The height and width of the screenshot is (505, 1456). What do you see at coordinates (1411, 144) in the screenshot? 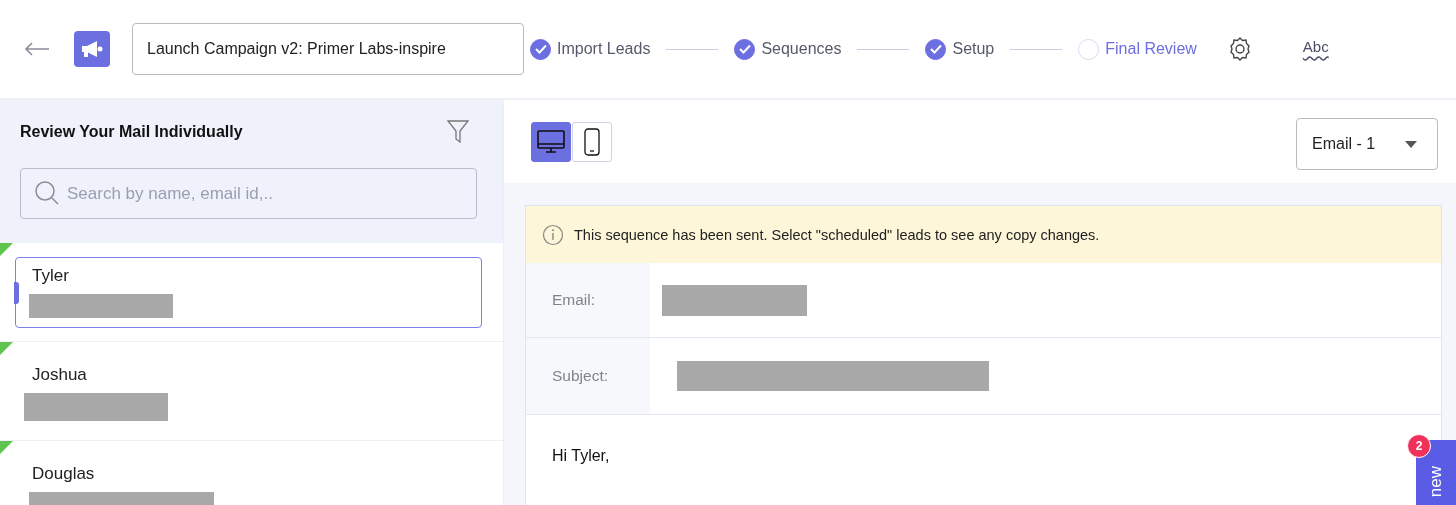
I see `caret-icon` at bounding box center [1411, 144].